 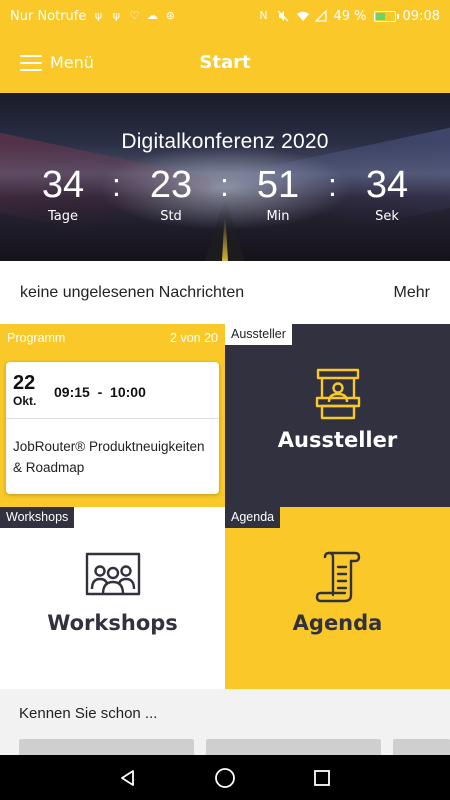 I want to click on agenda-tile: Agenda Agenda, so click(x=337, y=598).